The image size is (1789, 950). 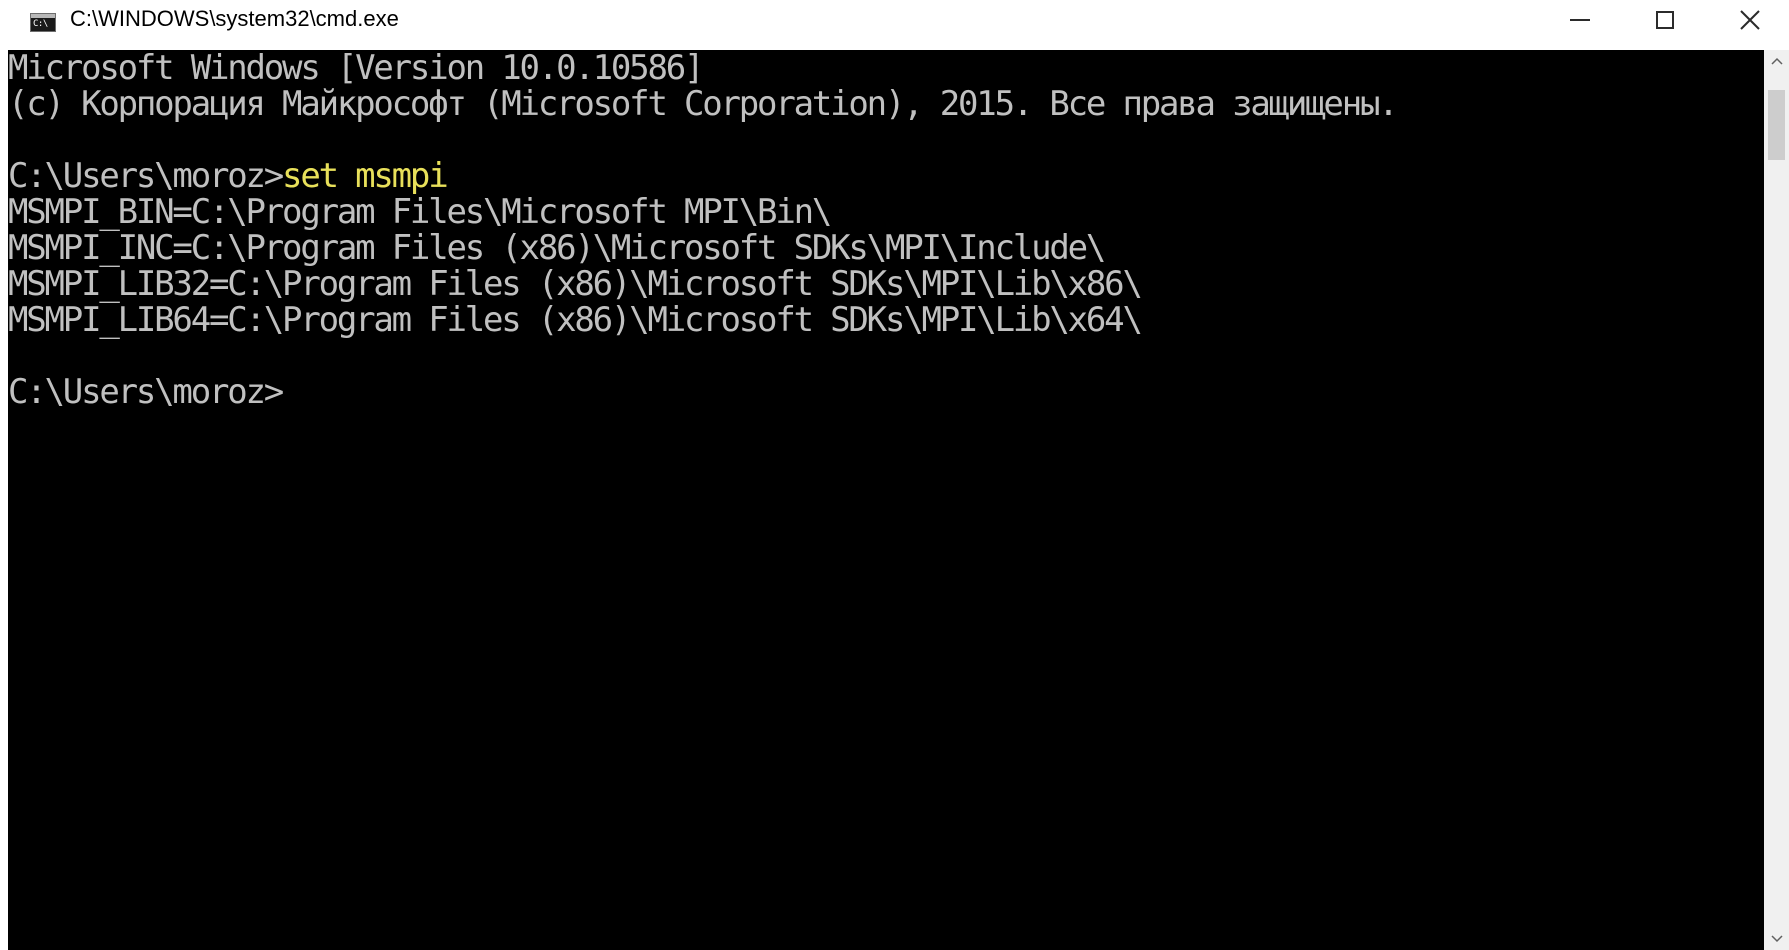 I want to click on current-prompt: C:\Users\moroz>, so click(x=146, y=392).